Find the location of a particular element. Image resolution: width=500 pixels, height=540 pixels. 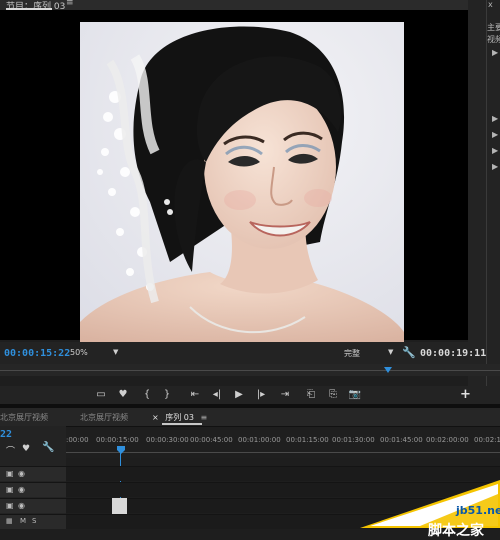

export-frame-icon: 📷 is located at coordinates (355, 395).